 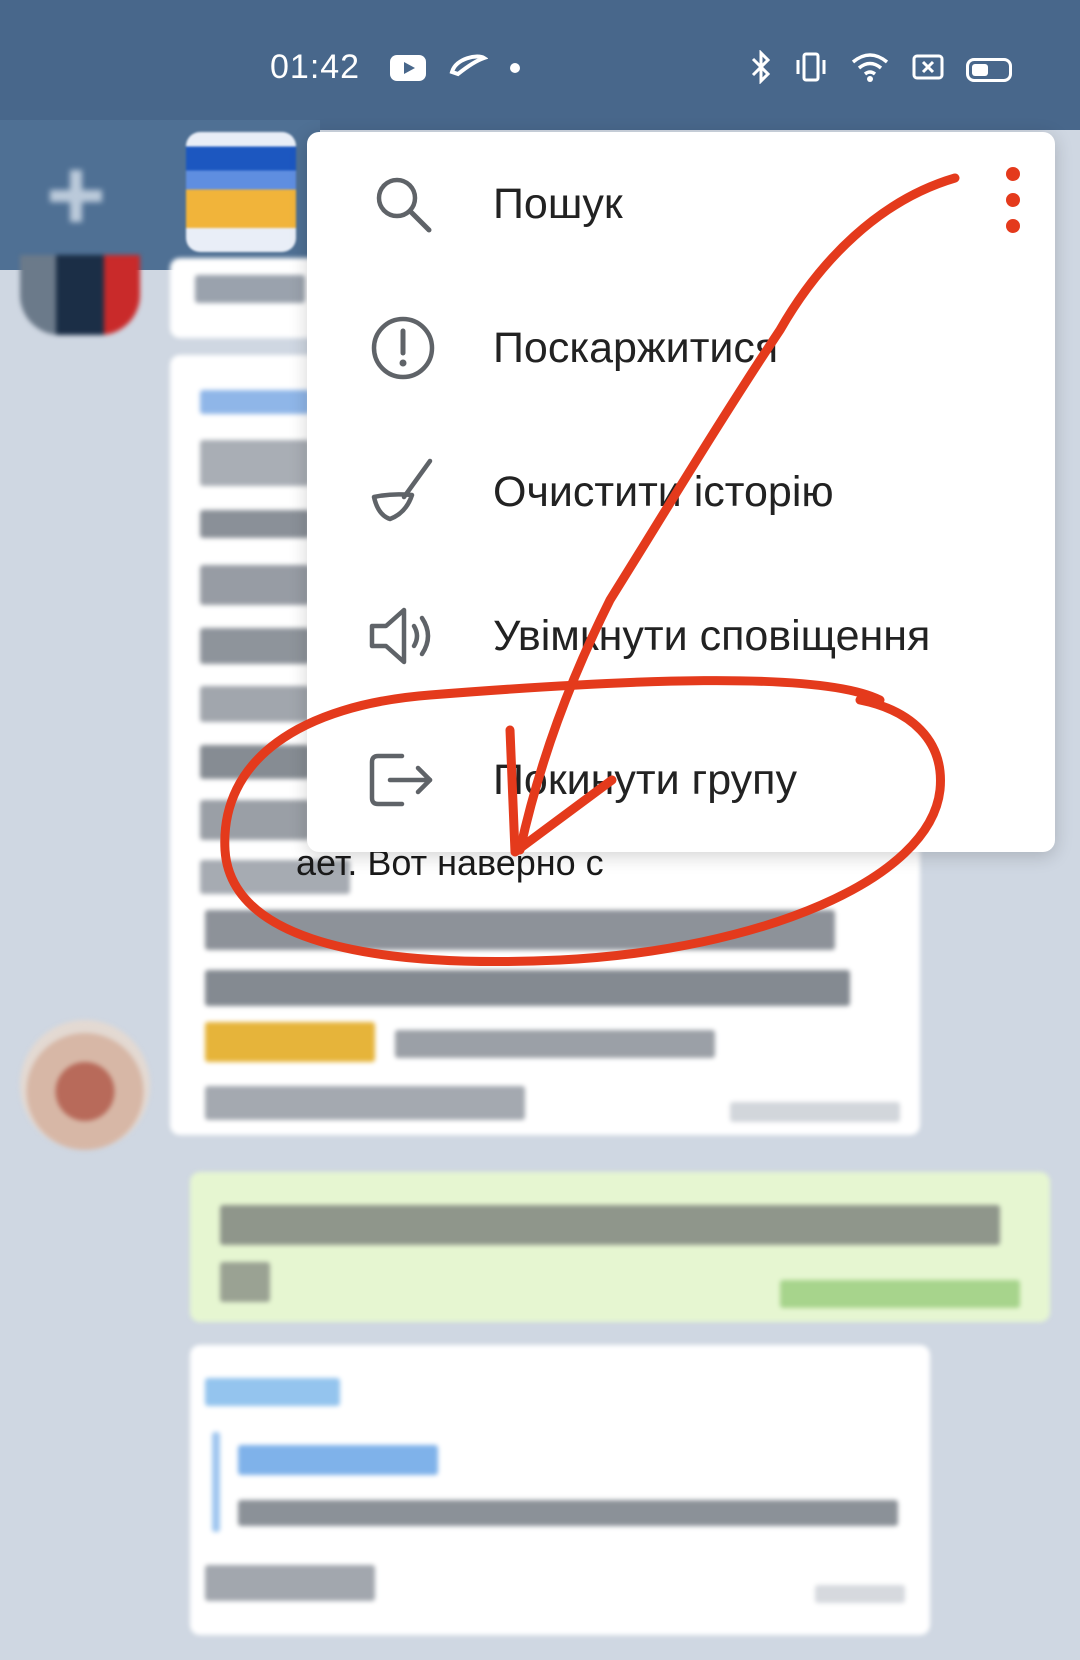 I want to click on menu-item-report: Поскаржитися, so click(x=681, y=348).